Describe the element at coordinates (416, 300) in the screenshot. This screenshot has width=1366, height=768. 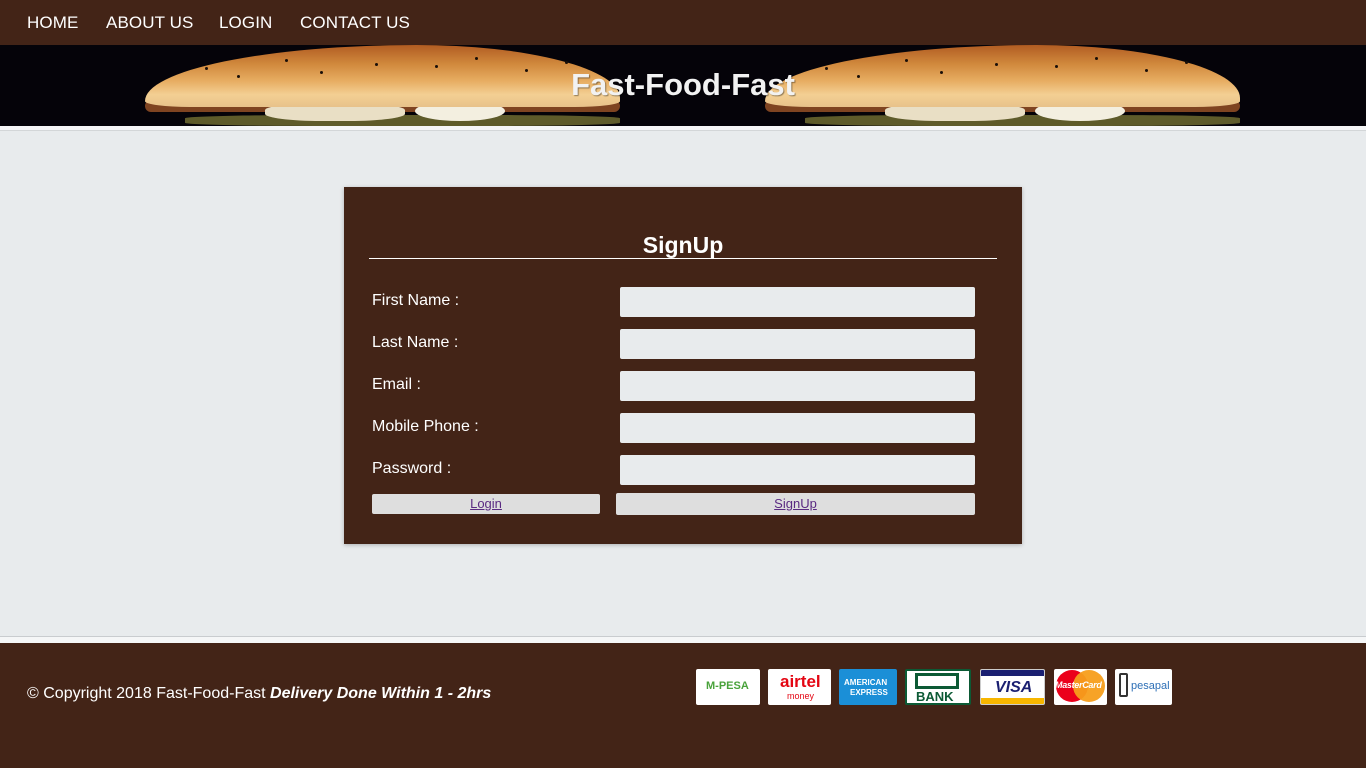
I see `first-name-label: First Name :` at that location.